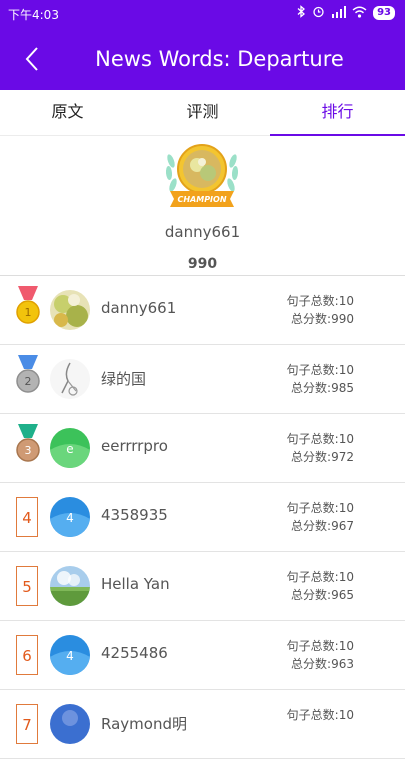 Image resolution: width=405 pixels, height=759 pixels. What do you see at coordinates (202, 724) in the screenshot?
I see `ranking-row: 7 Raymond明 句子总数:10` at bounding box center [202, 724].